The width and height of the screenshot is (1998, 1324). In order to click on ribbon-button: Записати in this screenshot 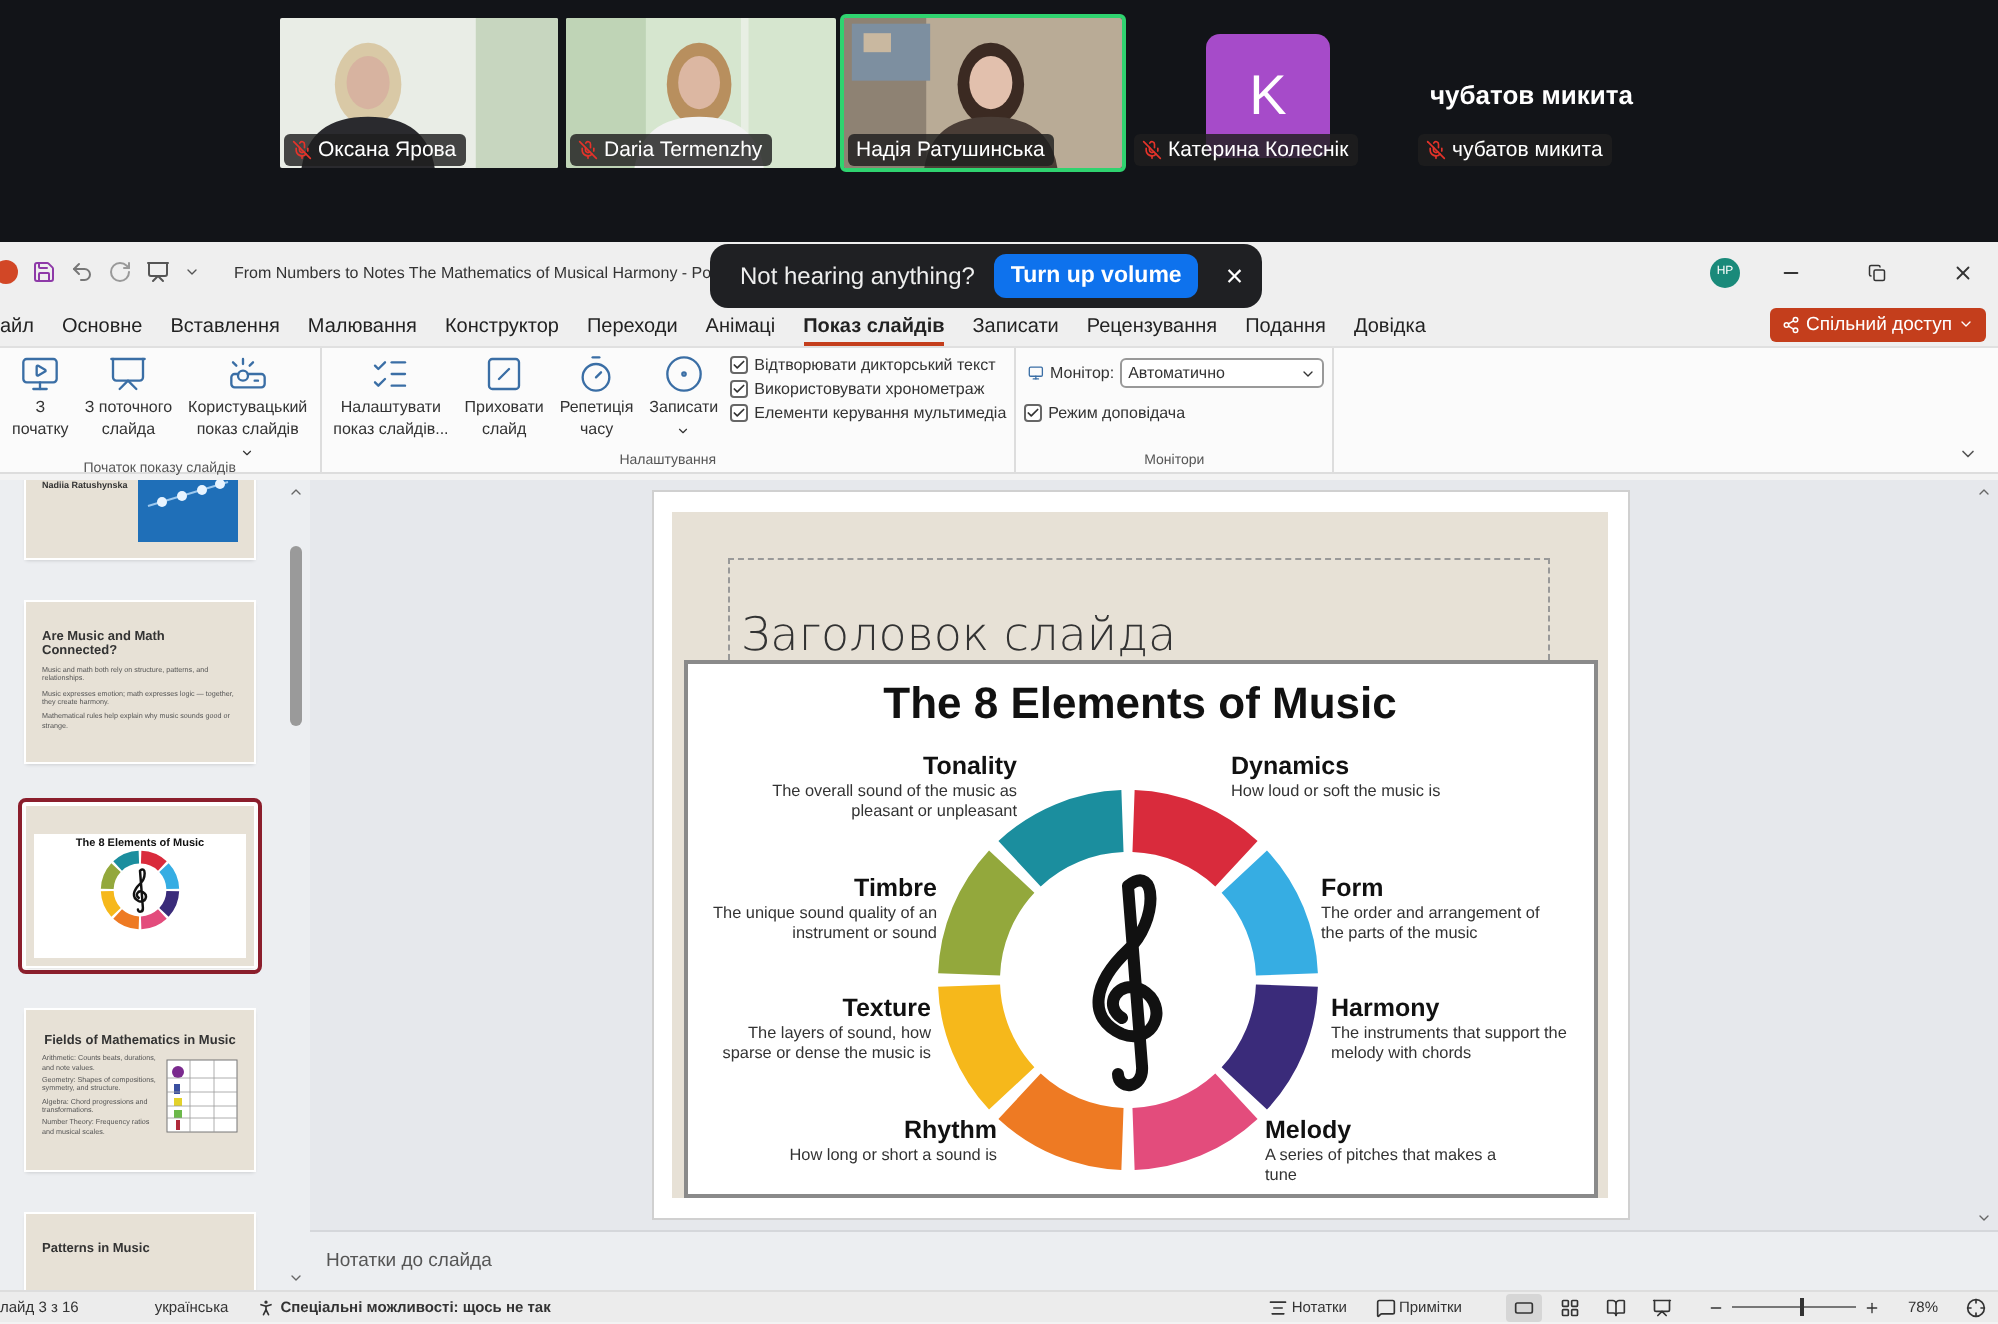, I will do `click(684, 396)`.